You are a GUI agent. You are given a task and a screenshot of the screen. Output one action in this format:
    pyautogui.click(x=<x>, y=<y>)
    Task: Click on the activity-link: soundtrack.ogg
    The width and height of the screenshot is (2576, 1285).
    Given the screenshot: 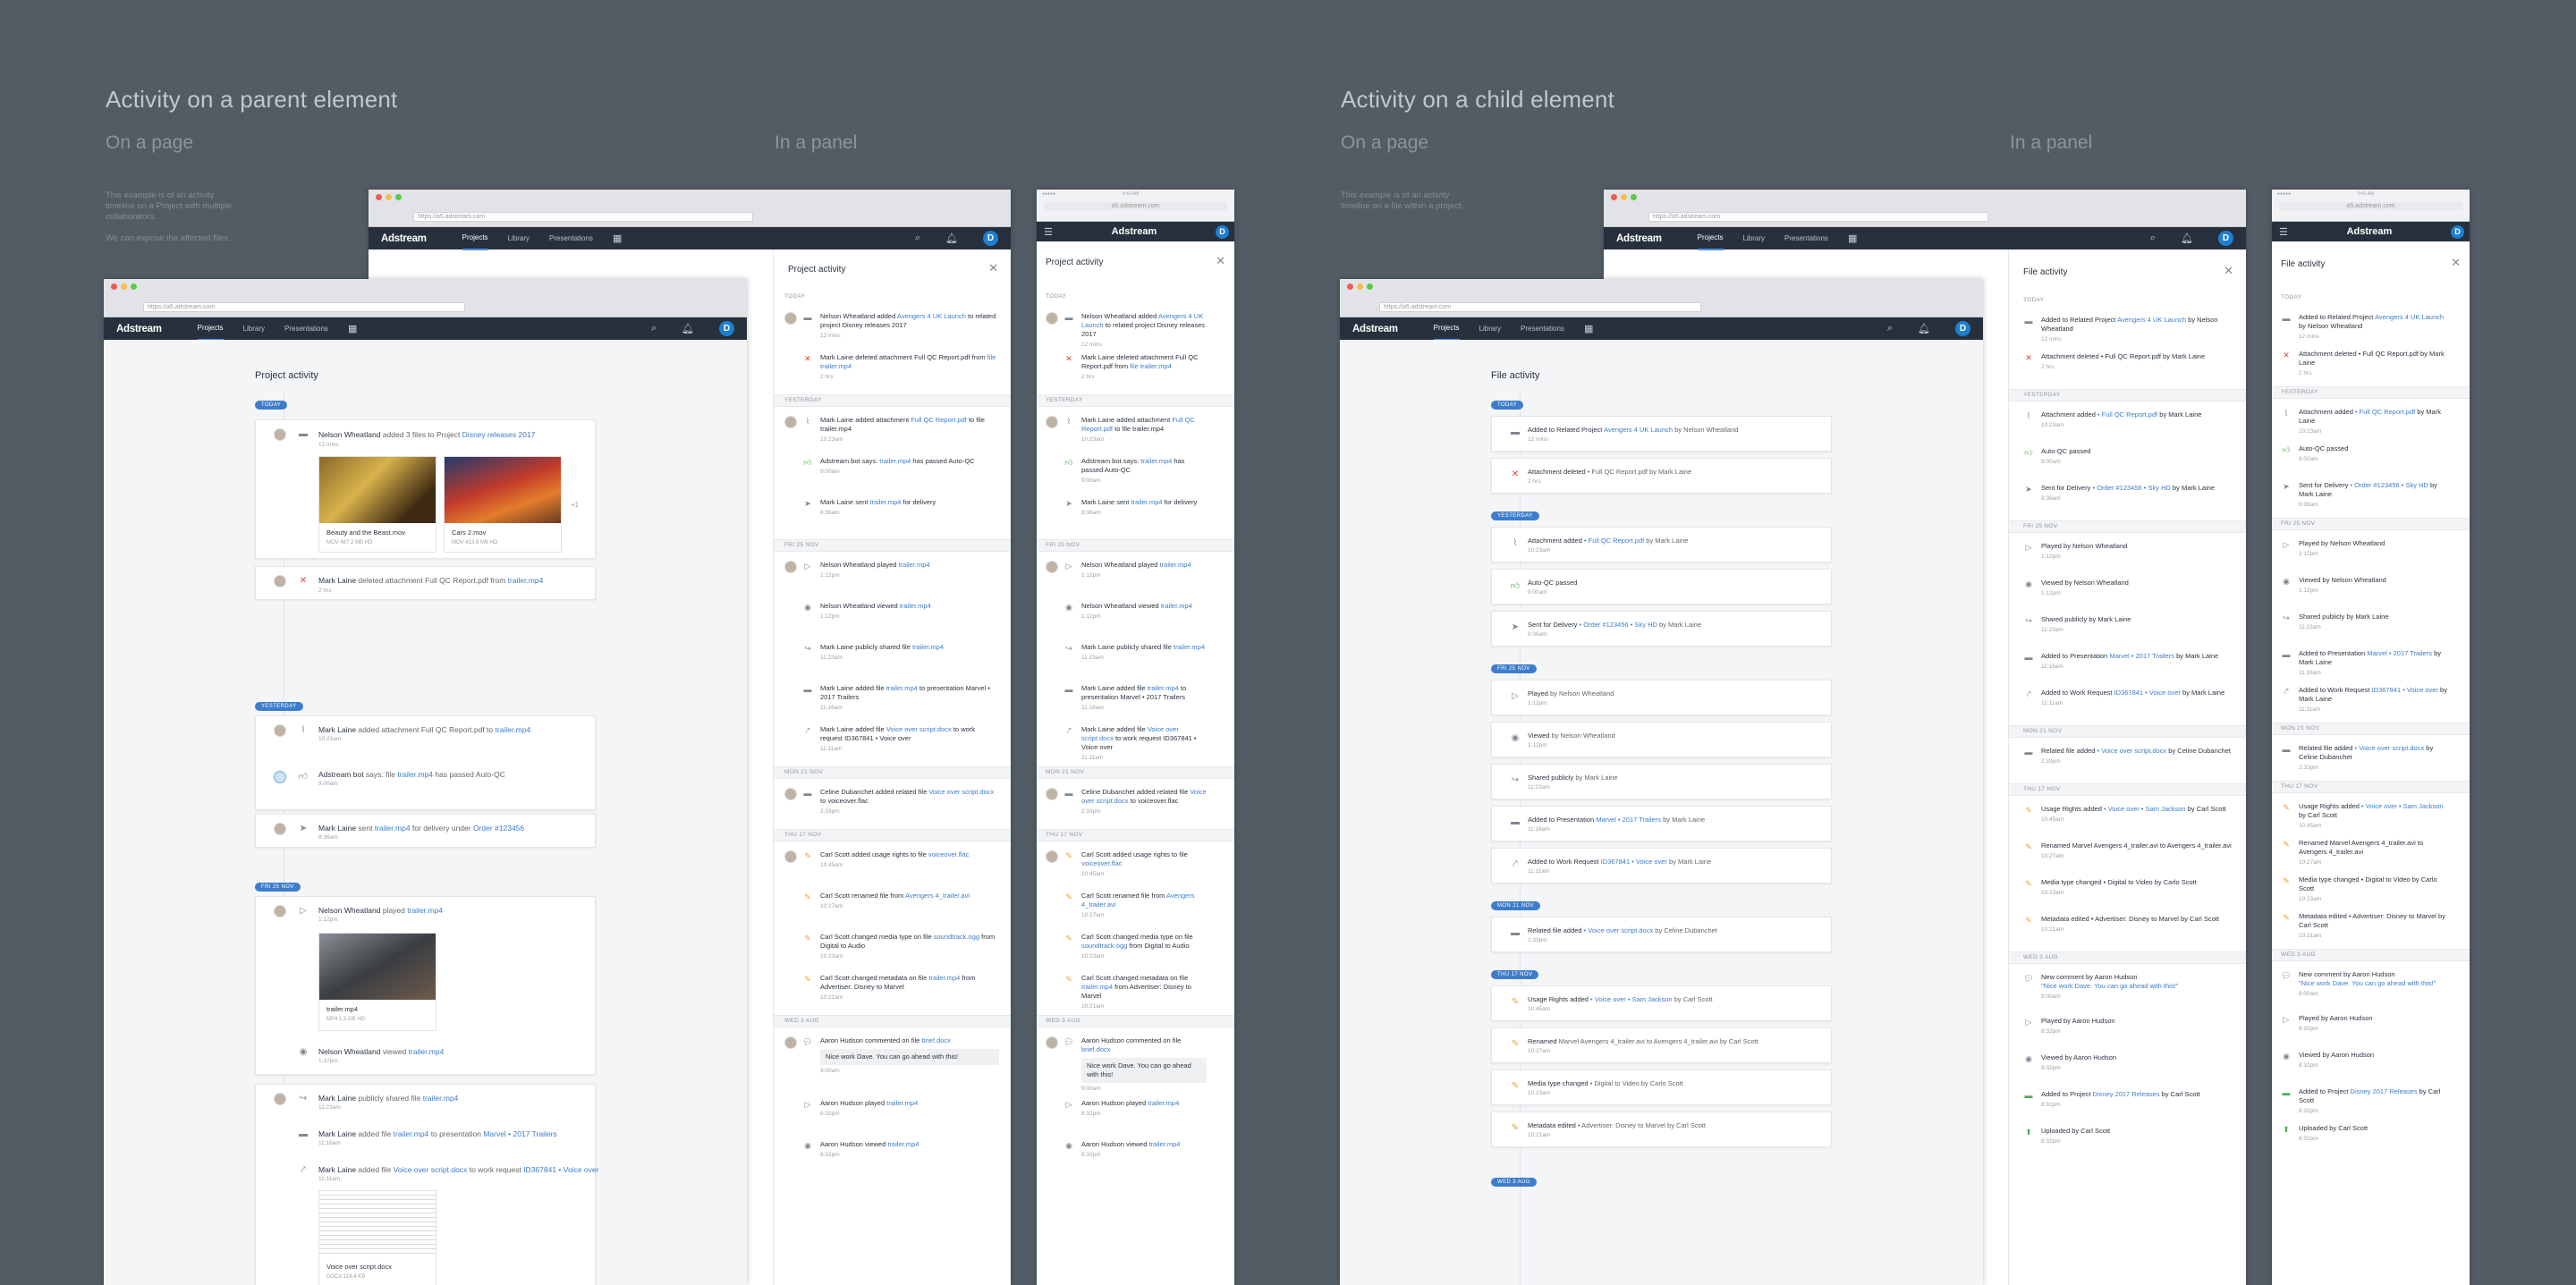 What is the action you would take?
    pyautogui.click(x=1104, y=946)
    